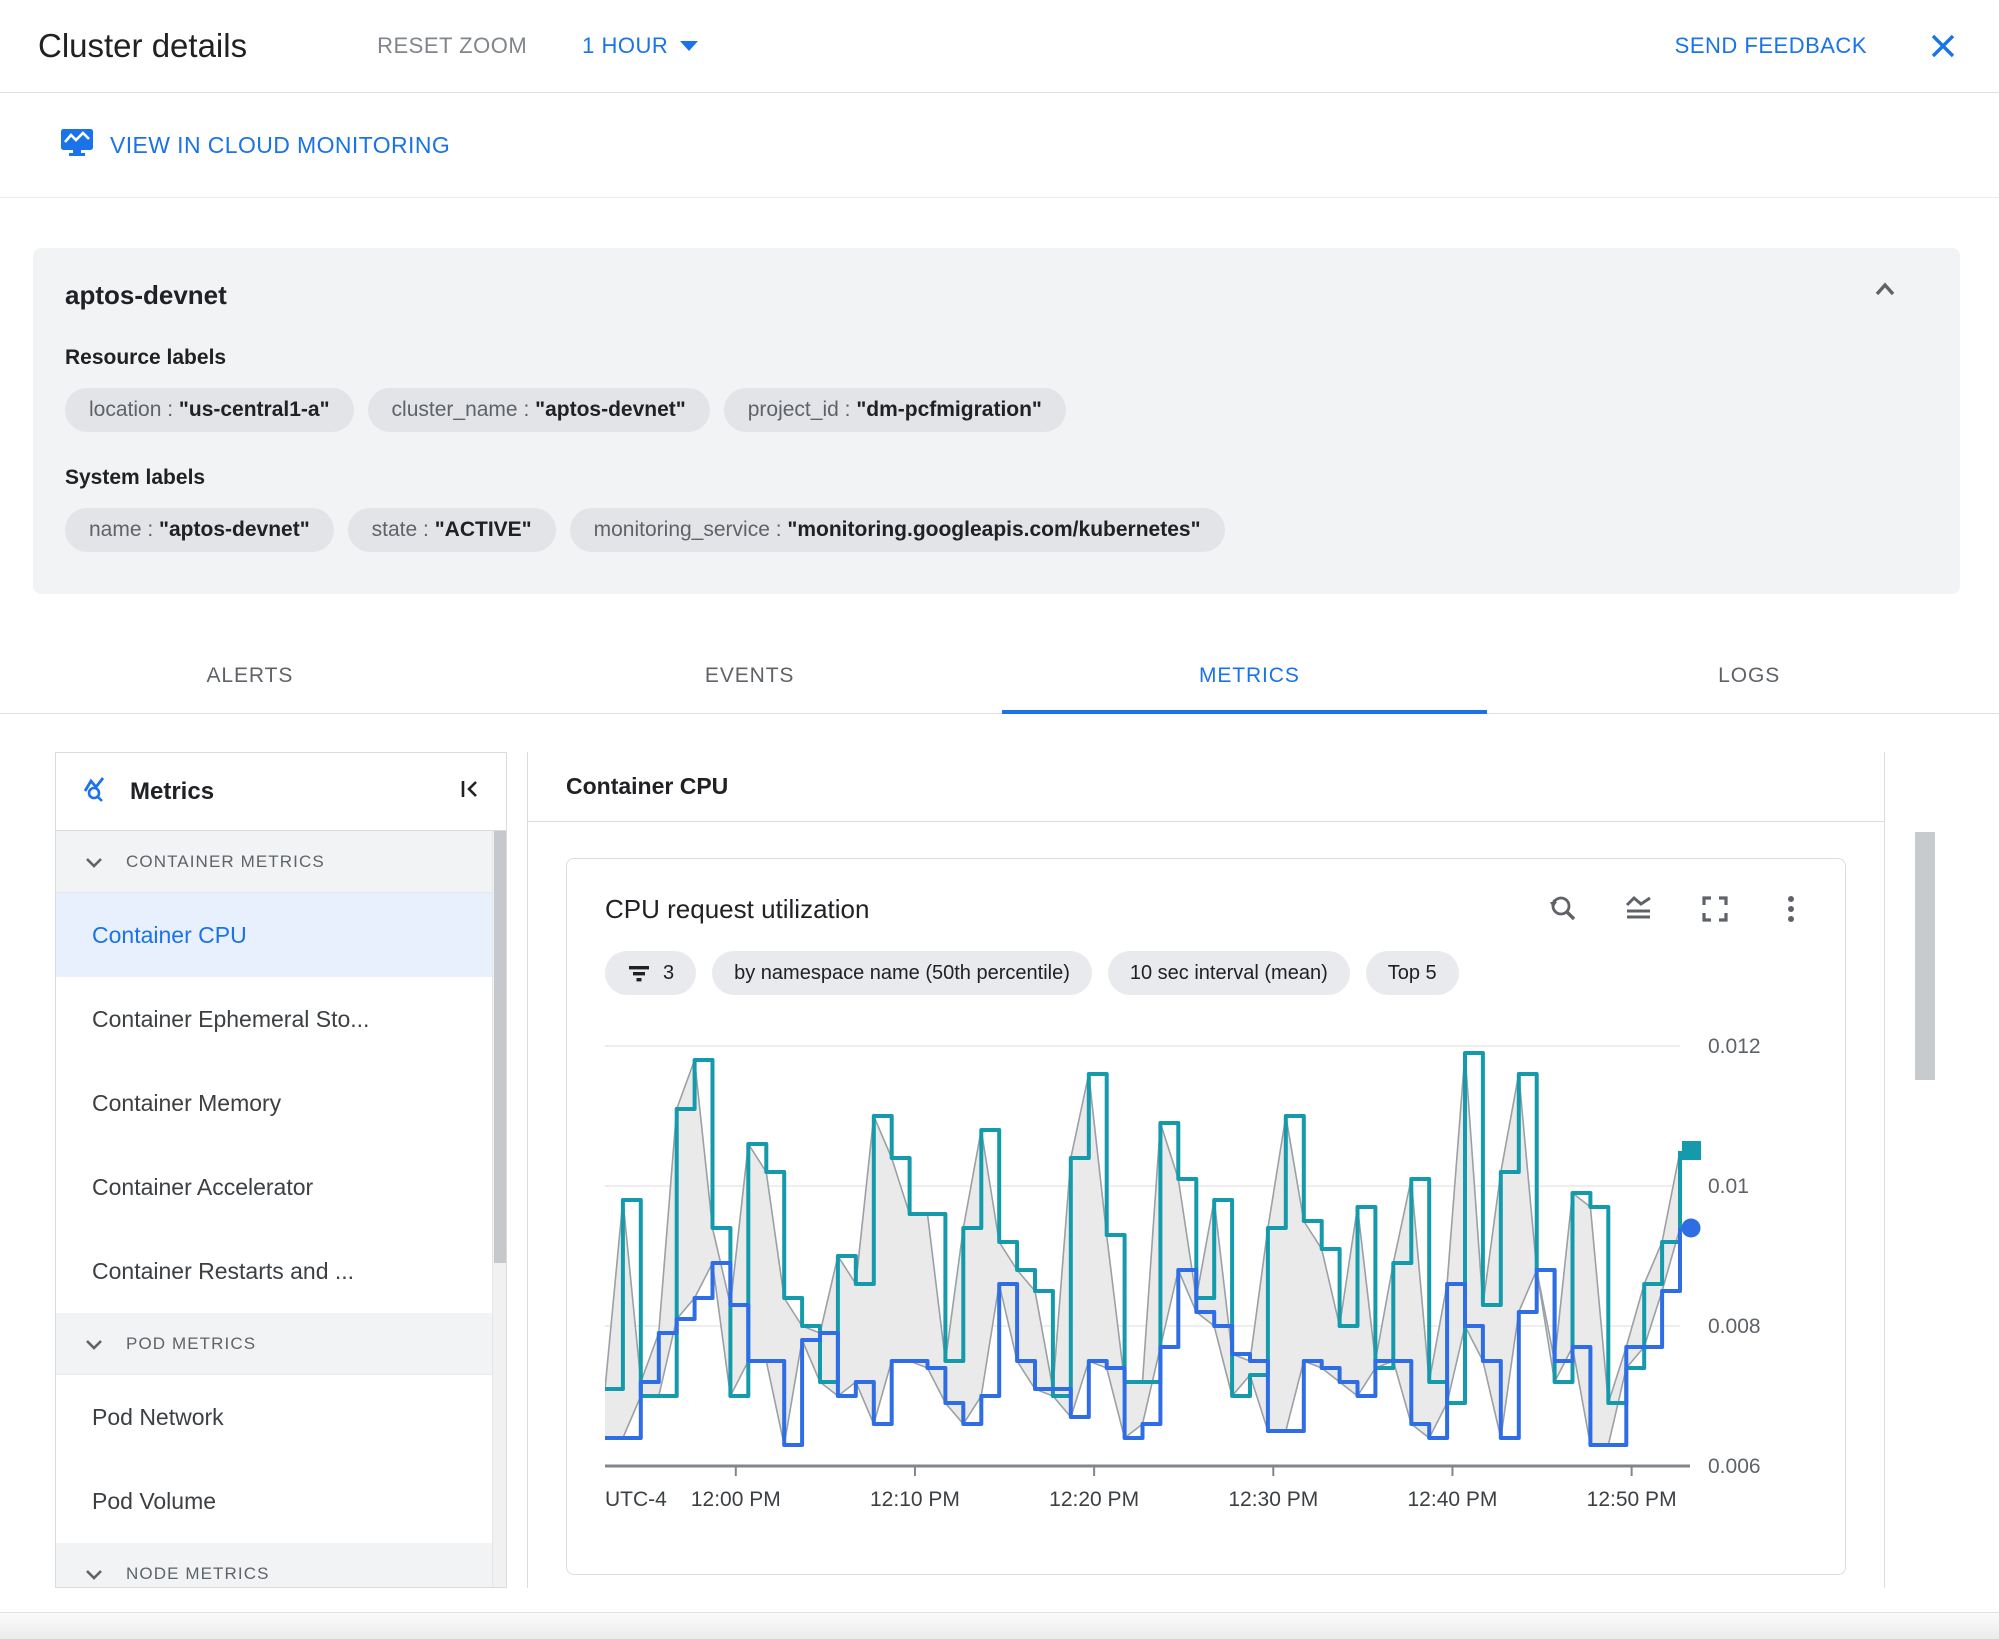  I want to click on svg-text: 12:20 PM, so click(1094, 1499).